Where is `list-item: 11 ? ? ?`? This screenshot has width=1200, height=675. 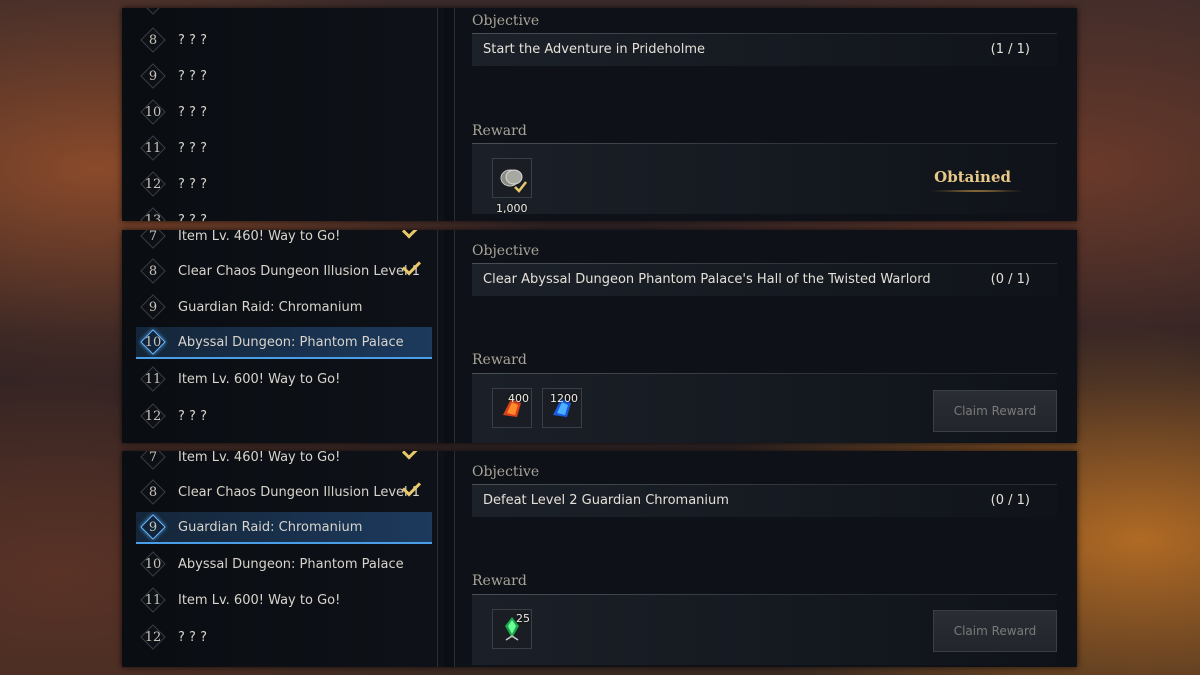 list-item: 11 ? ? ? is located at coordinates (284, 148).